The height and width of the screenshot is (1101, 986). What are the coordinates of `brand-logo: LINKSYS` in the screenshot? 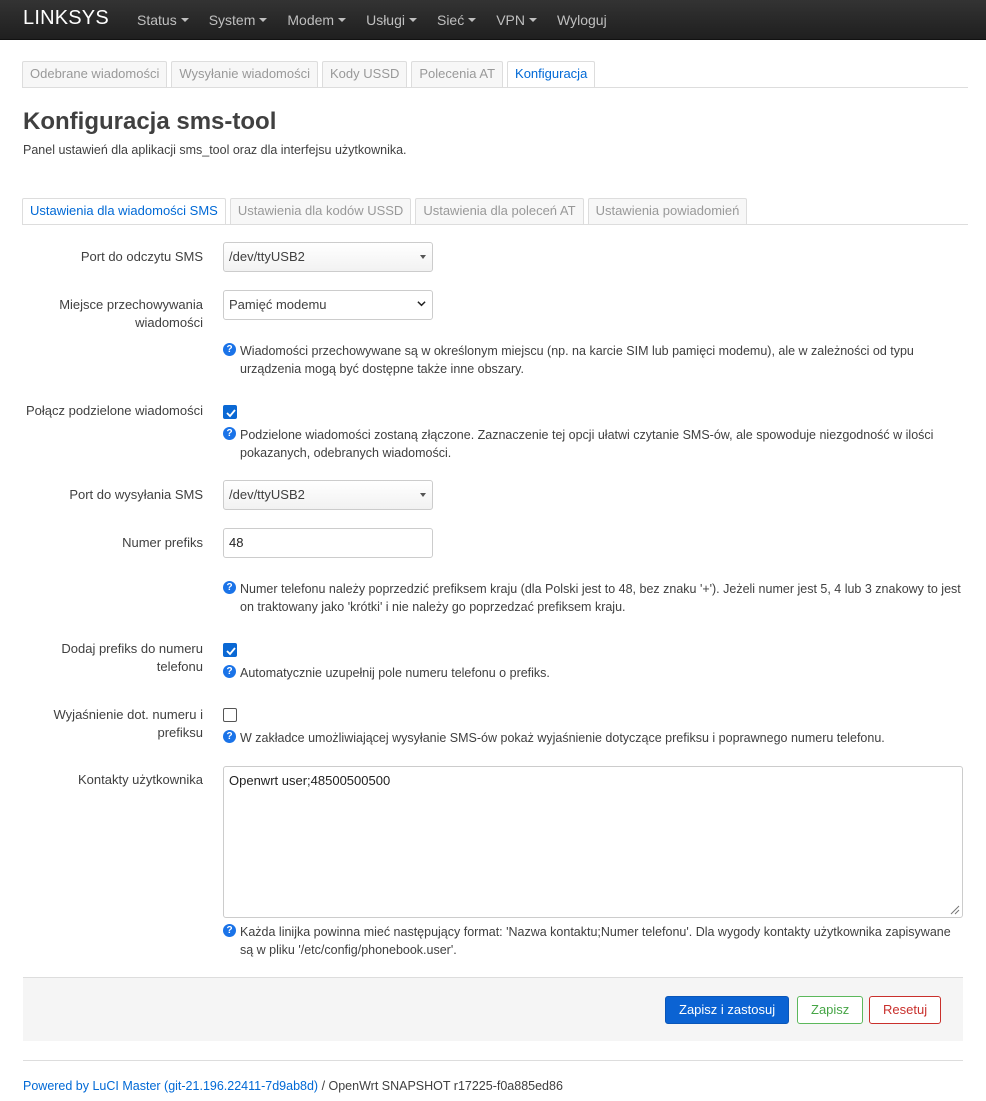 It's located at (66, 18).